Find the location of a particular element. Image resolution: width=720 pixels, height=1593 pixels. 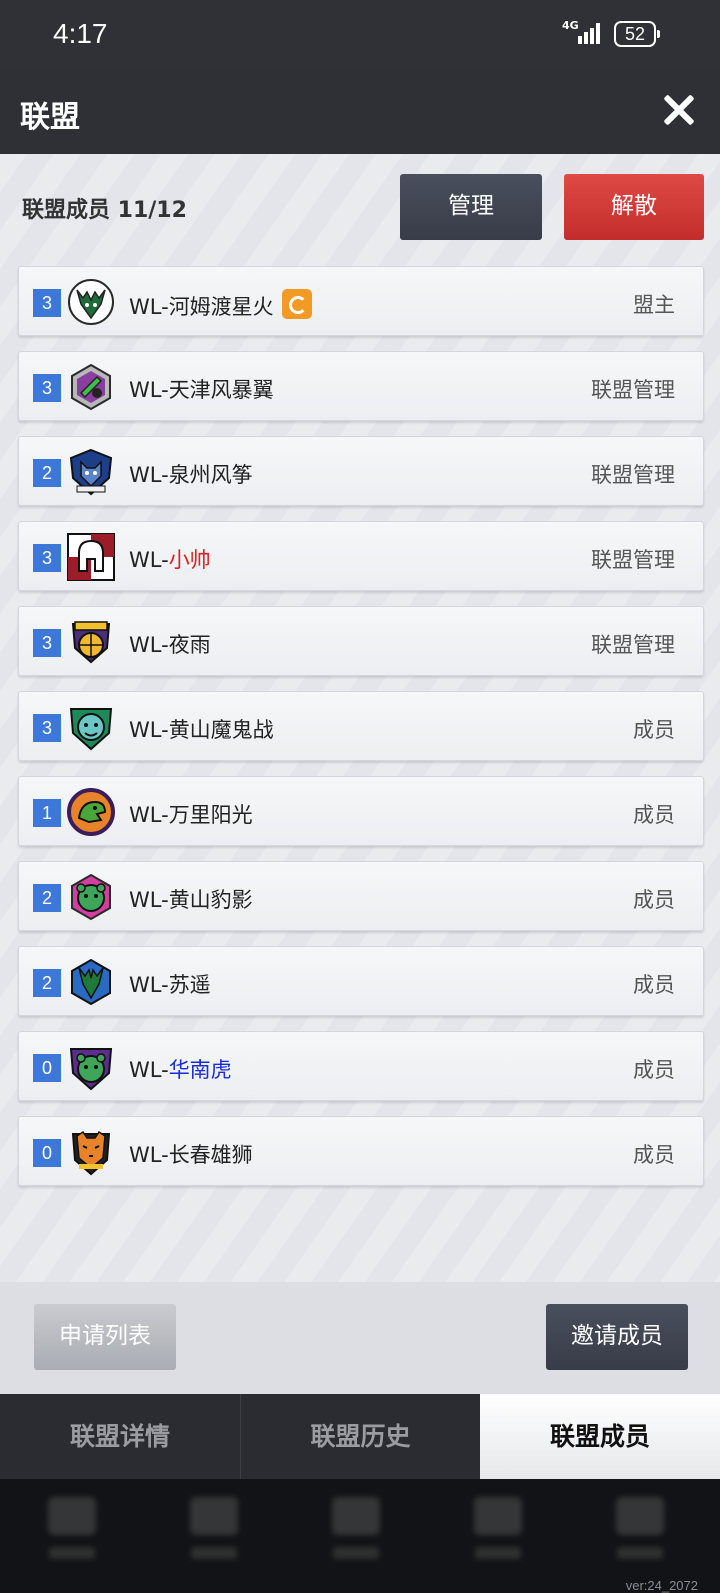

battery-icon: 52 is located at coordinates (637, 34).